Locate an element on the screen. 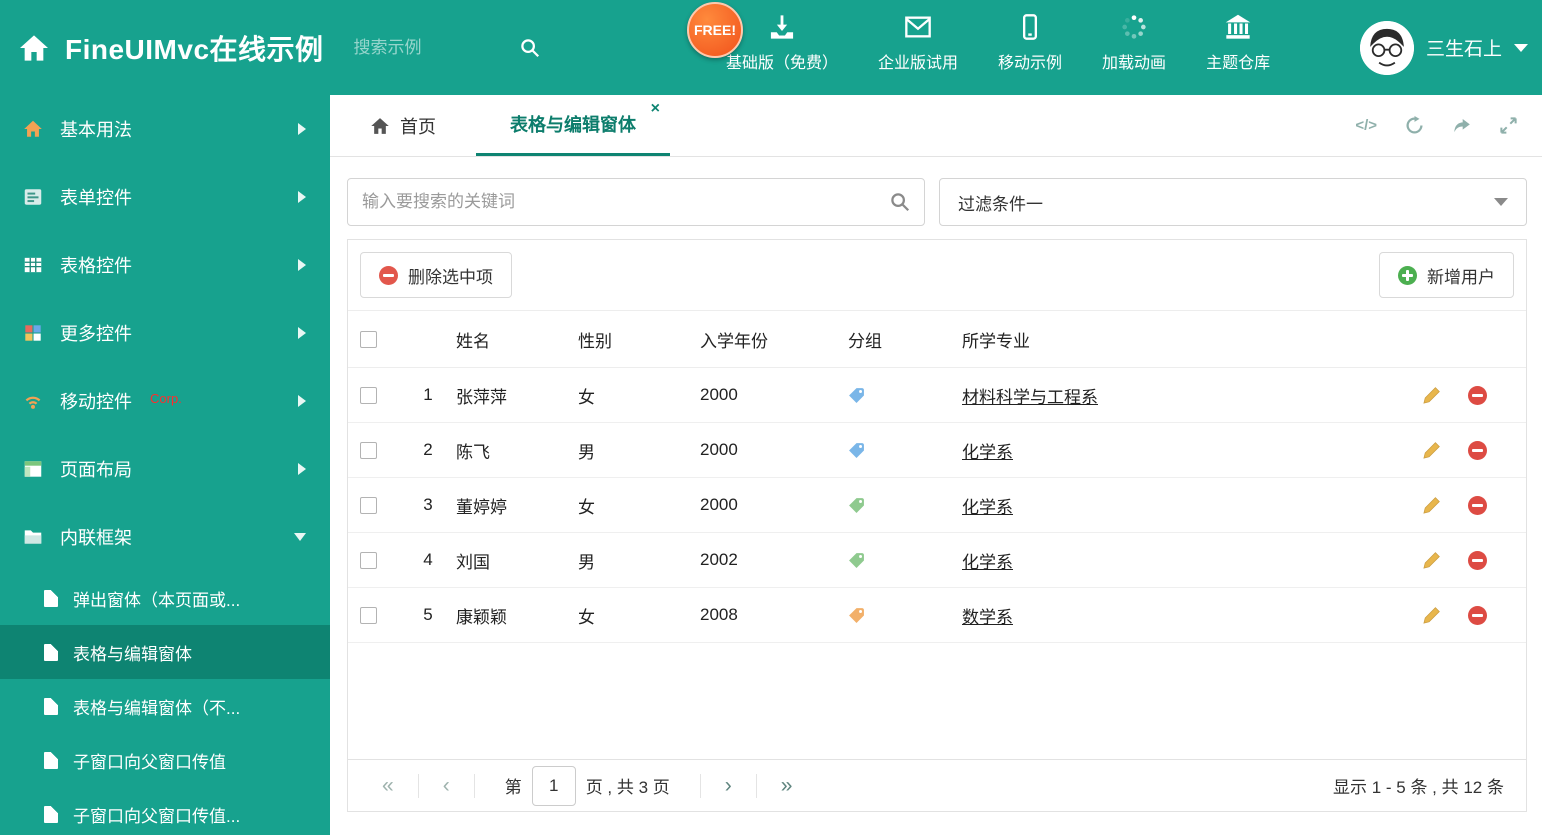 The image size is (1542, 835). filter-bar: 过滤条件一 is located at coordinates (936, 191).